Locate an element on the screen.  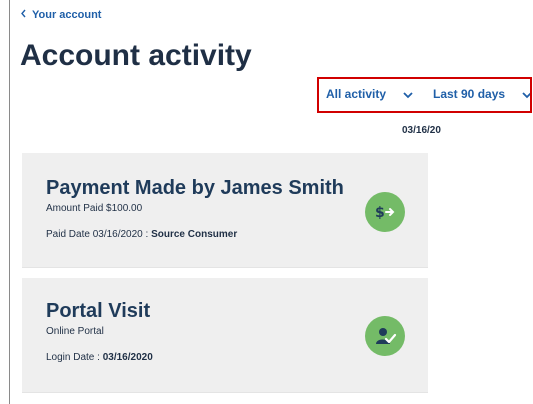
date-range-filter: Last 90 days is located at coordinates (481, 94).